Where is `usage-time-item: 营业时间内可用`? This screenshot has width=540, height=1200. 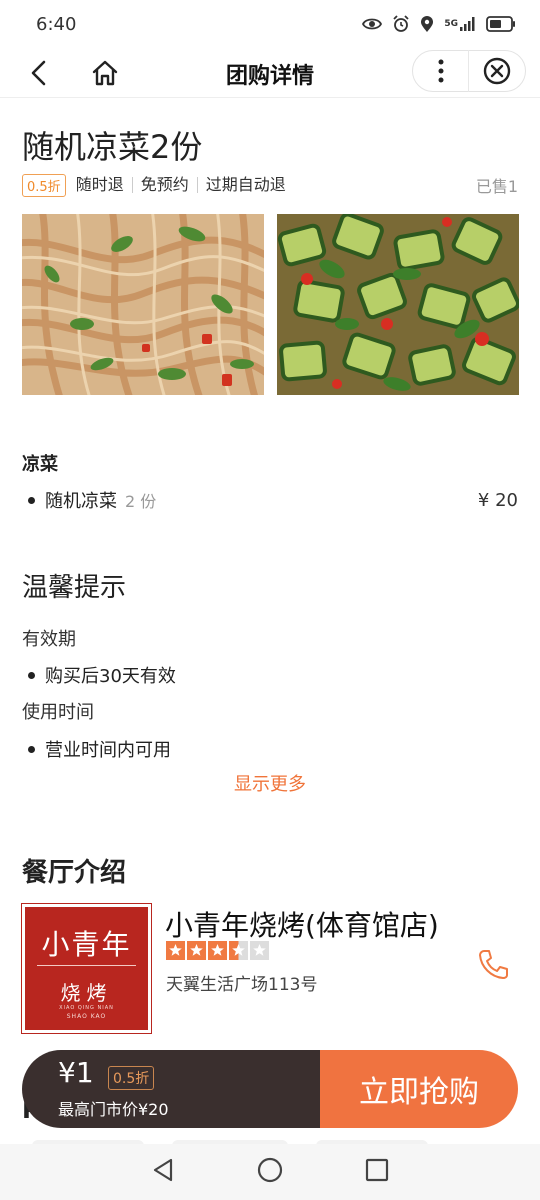
usage-time-item: 营业时间内可用 is located at coordinates (96, 749).